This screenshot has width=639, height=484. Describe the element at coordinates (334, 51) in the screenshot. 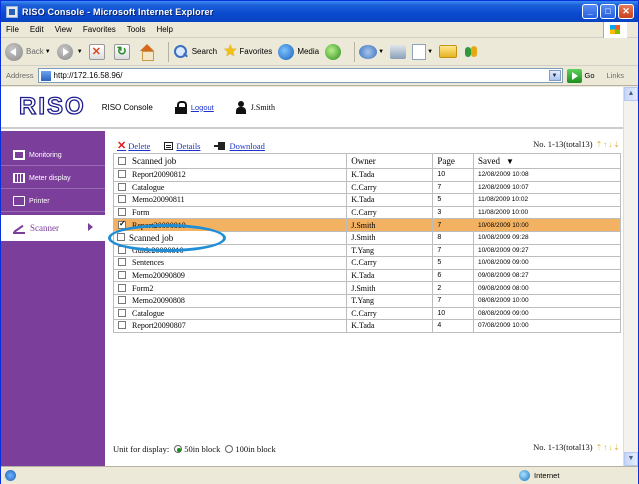

I see `history-button` at that location.